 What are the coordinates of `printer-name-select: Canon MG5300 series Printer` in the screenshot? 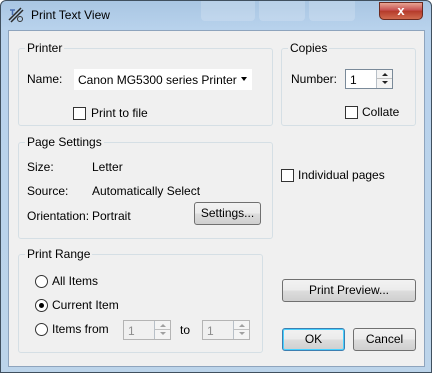 It's located at (163, 79).